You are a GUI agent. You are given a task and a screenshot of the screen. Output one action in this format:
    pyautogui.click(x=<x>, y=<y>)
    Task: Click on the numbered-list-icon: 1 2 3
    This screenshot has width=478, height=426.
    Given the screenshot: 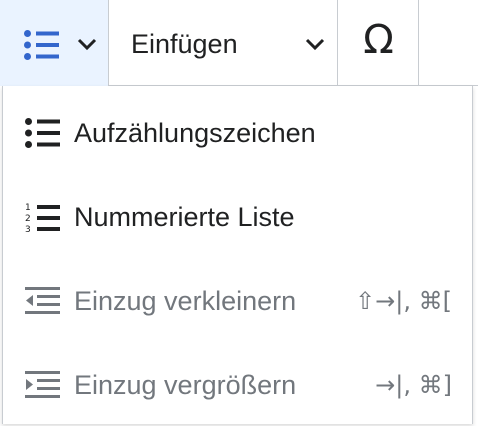 What is the action you would take?
    pyautogui.click(x=43, y=220)
    